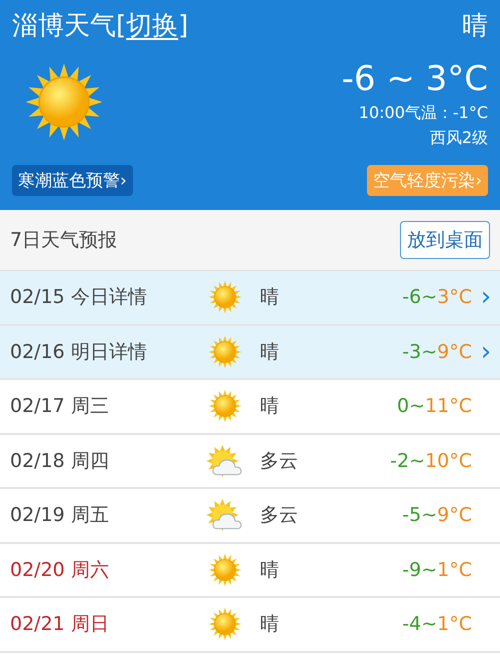 The image size is (500, 654). What do you see at coordinates (423, 113) in the screenshot?
I see `current-temperature: 10:00气温：-1°C` at bounding box center [423, 113].